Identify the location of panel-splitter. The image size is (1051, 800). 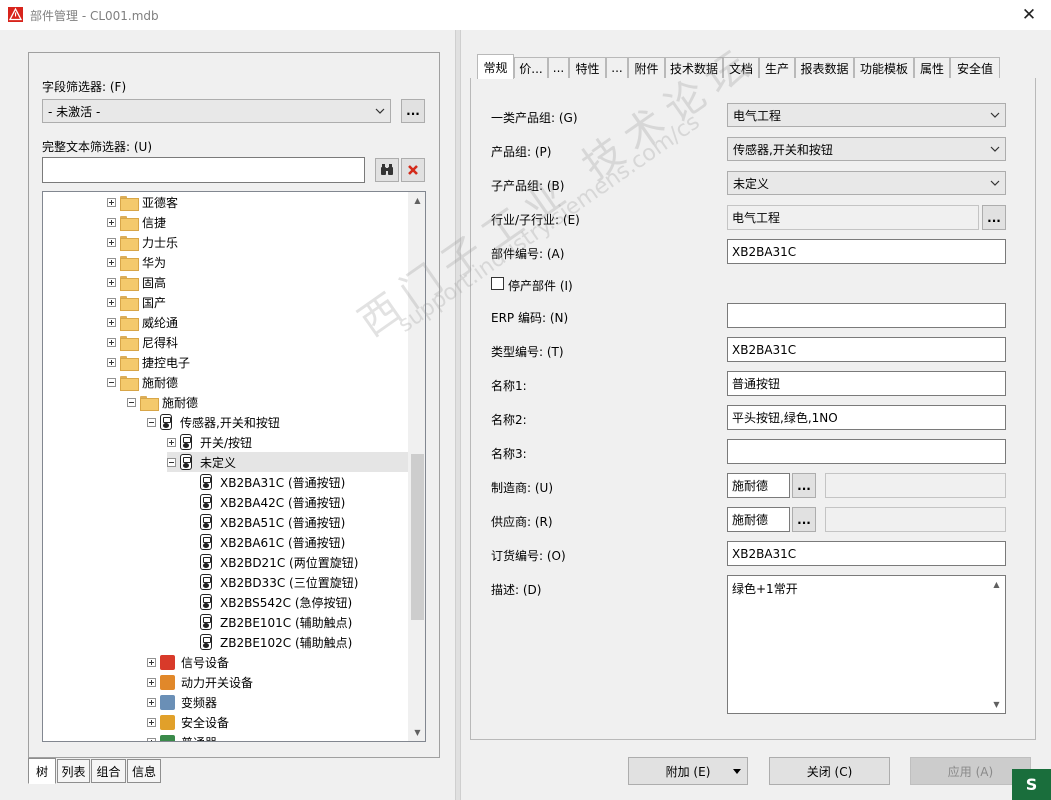
(458, 415).